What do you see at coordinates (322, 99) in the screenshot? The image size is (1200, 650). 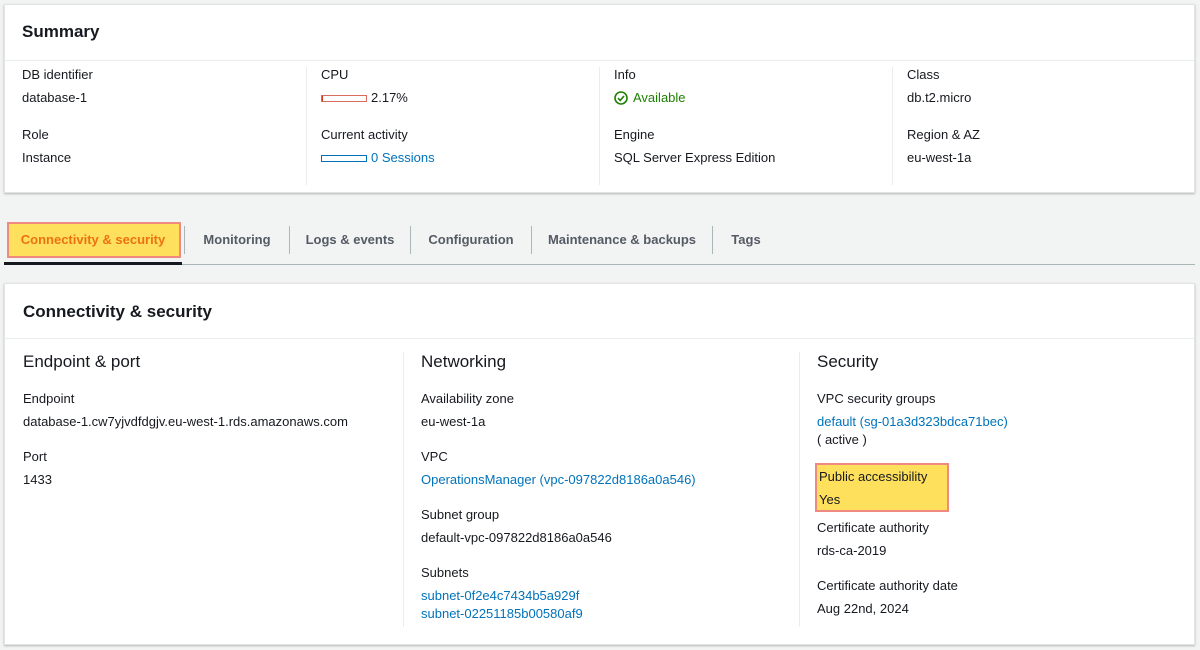 I see `cpu-meter-fill` at bounding box center [322, 99].